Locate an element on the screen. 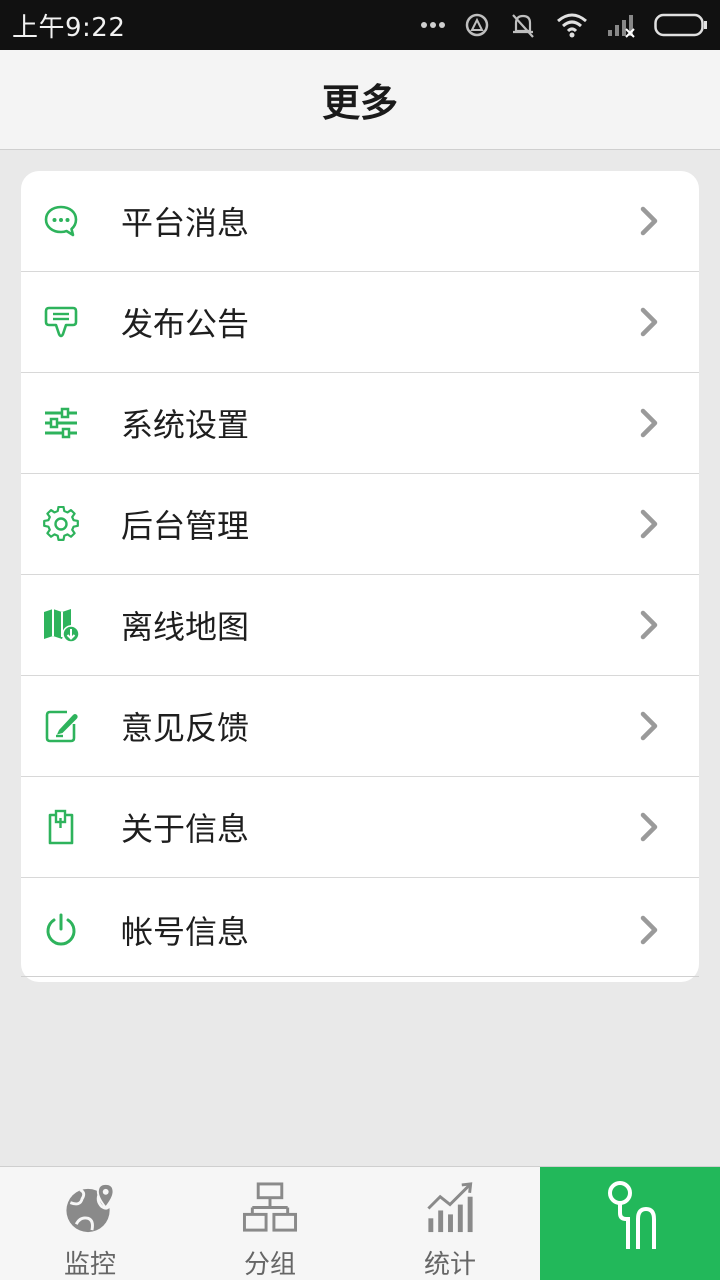 This screenshot has width=720, height=1280. bottom-tab-bar: 监控 分组 统计 is located at coordinates (360, 1223).